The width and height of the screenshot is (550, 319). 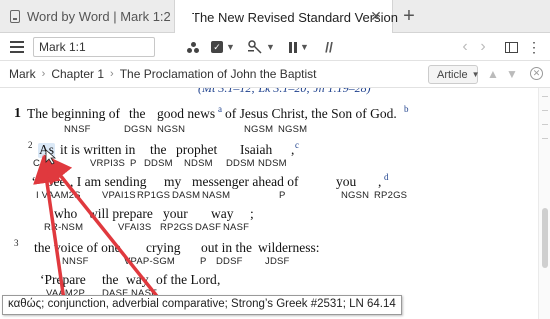 What do you see at coordinates (545, 238) in the screenshot?
I see `scrollbar-thumb` at bounding box center [545, 238].